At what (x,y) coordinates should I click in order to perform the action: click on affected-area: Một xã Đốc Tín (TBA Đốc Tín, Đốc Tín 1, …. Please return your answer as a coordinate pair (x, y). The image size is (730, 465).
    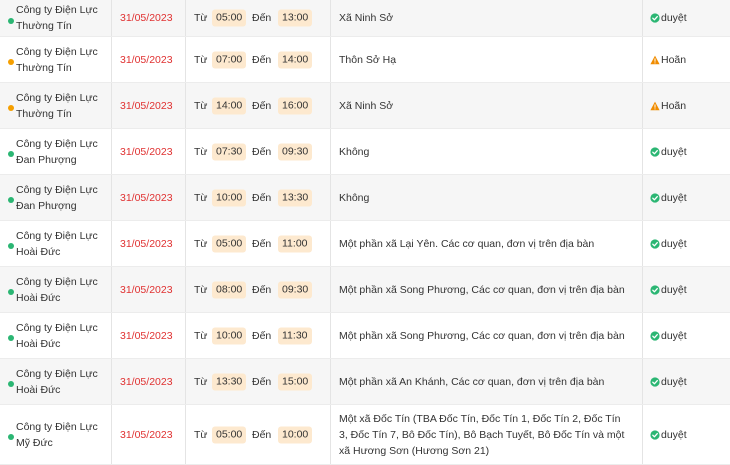
    Looking at the image, I should click on (482, 434).